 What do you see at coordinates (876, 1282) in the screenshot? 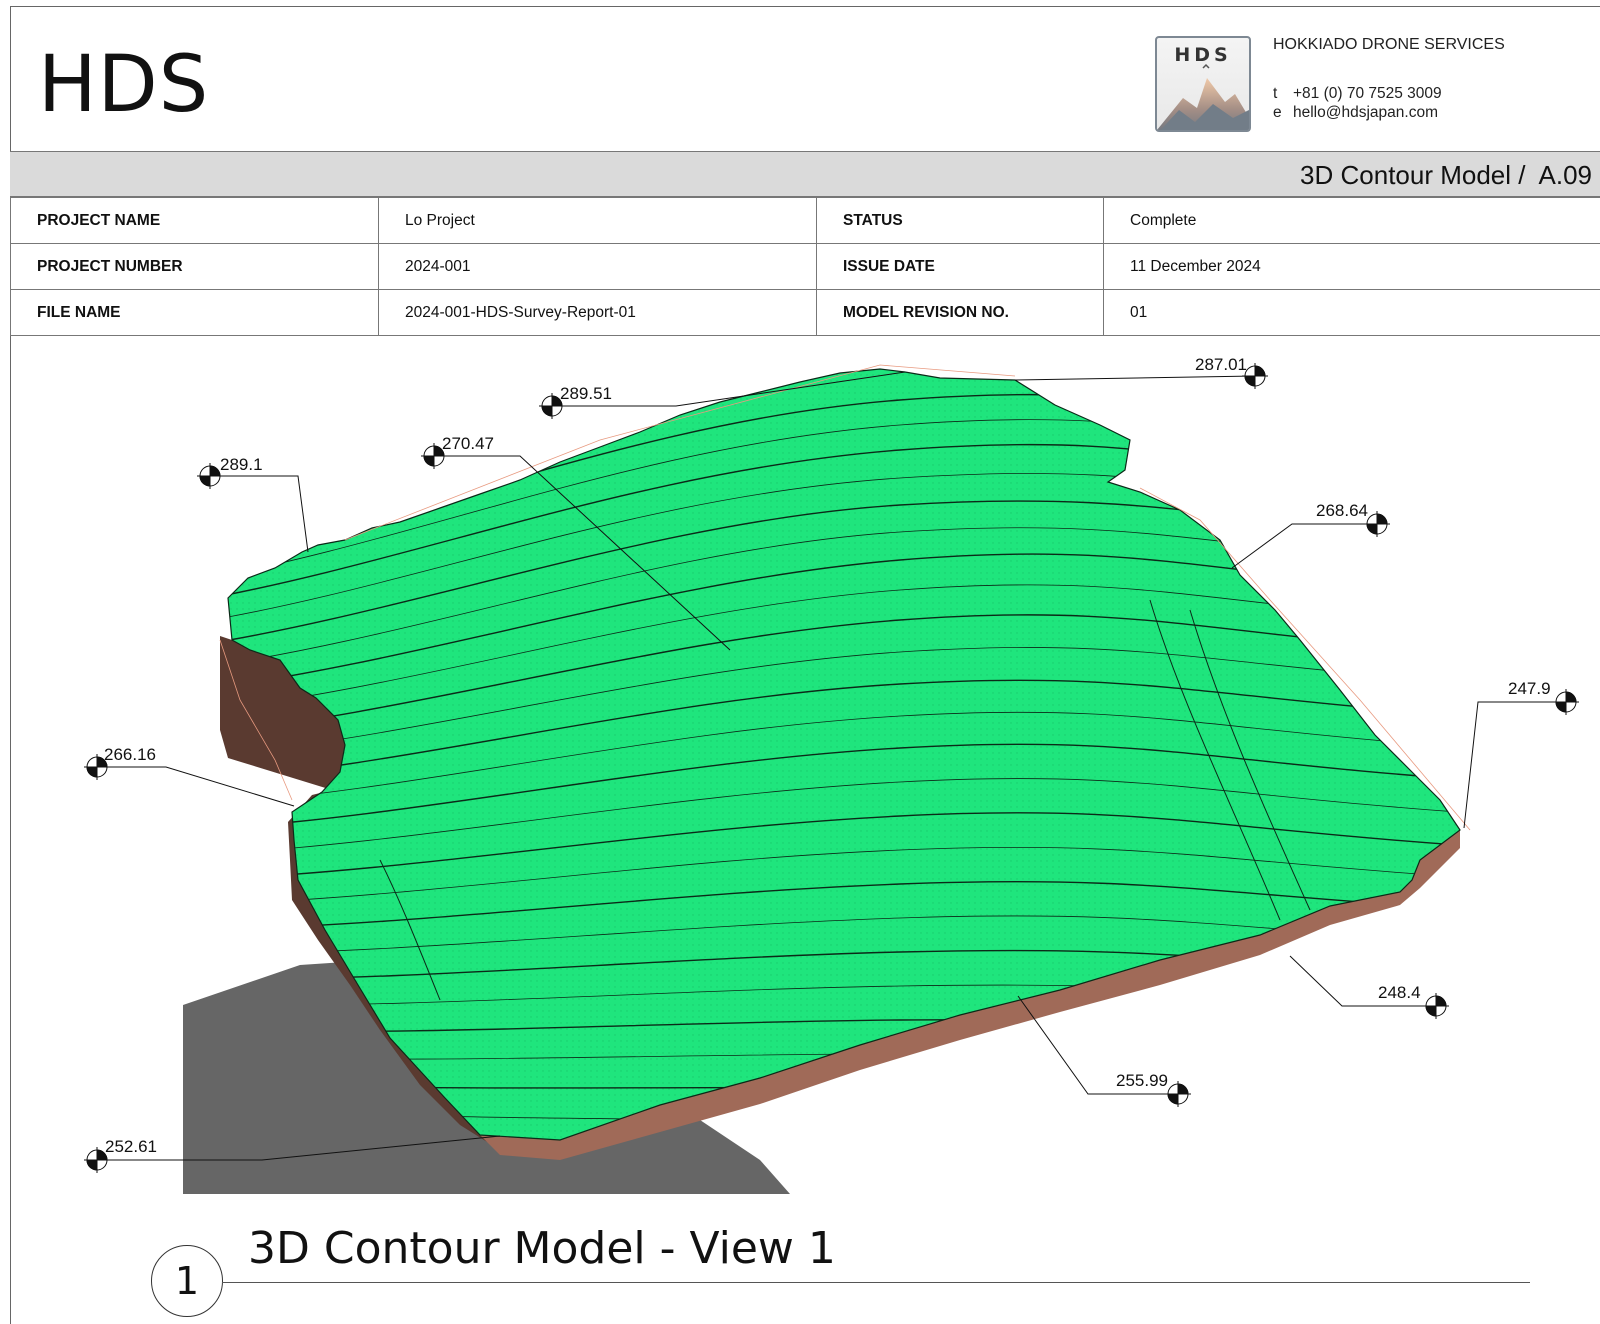
I see `view-title-underline` at bounding box center [876, 1282].